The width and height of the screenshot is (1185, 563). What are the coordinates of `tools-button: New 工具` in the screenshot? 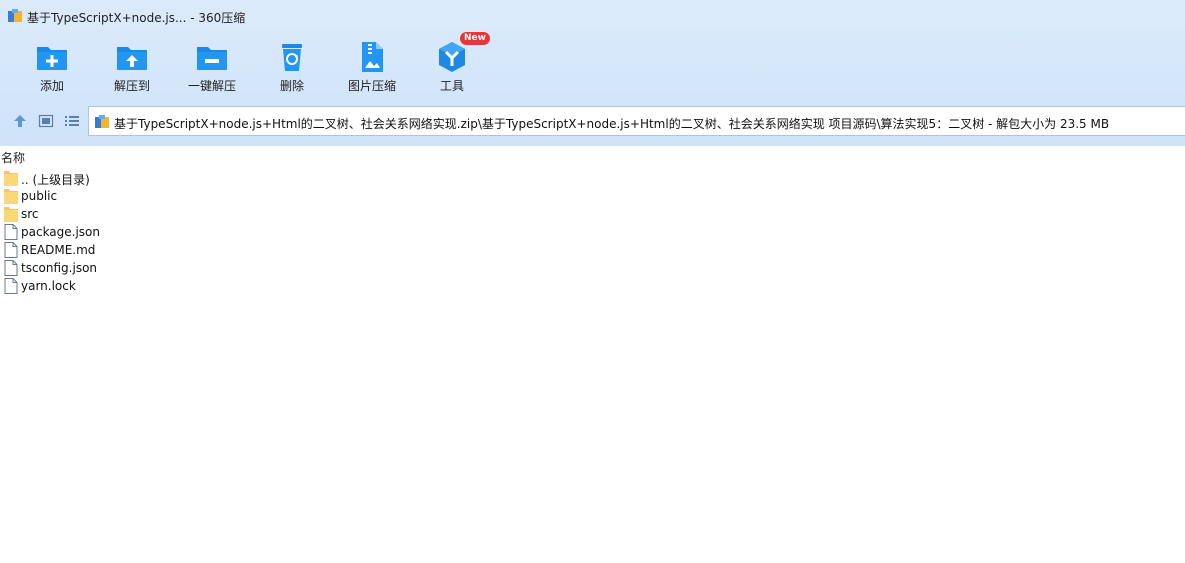 It's located at (452, 65).